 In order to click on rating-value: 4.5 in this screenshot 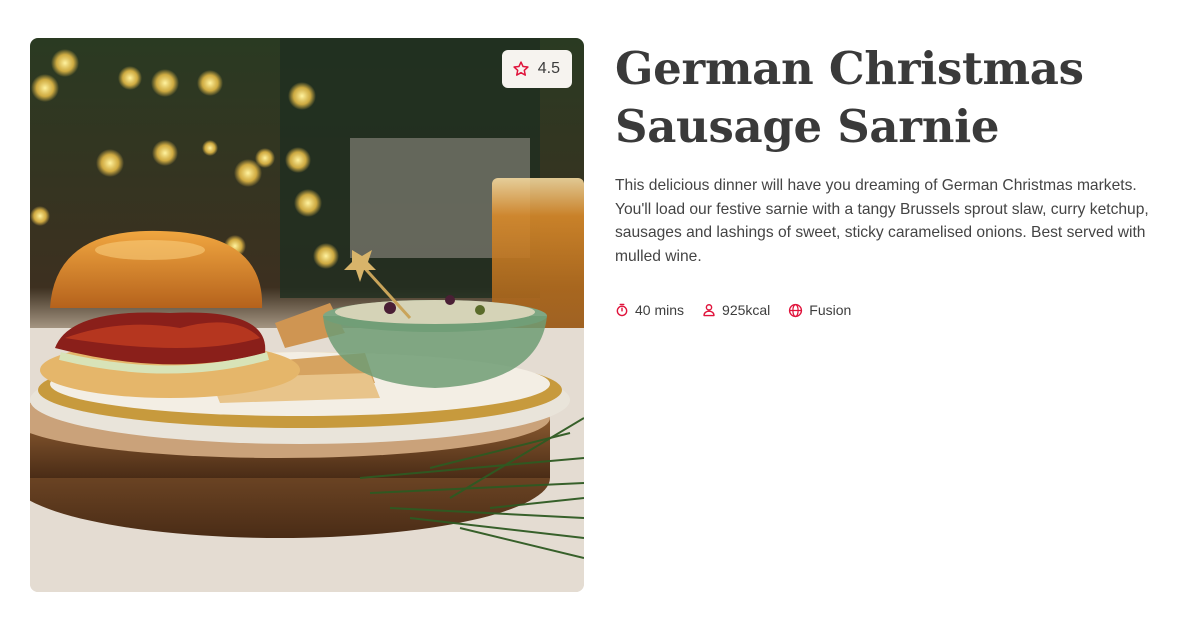, I will do `click(548, 68)`.